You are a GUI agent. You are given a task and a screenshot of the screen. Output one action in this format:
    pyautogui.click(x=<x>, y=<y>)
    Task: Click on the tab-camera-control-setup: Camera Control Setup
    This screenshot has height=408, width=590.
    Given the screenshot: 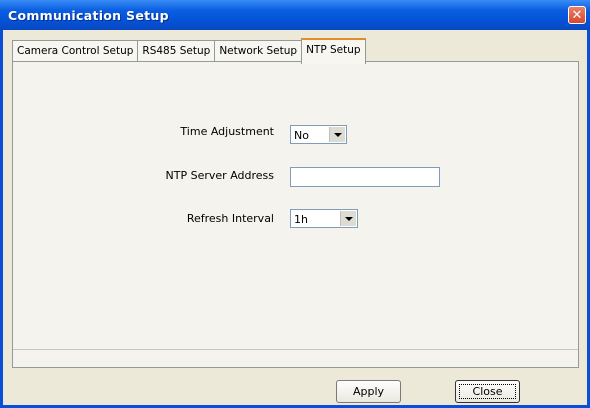 What is the action you would take?
    pyautogui.click(x=75, y=51)
    